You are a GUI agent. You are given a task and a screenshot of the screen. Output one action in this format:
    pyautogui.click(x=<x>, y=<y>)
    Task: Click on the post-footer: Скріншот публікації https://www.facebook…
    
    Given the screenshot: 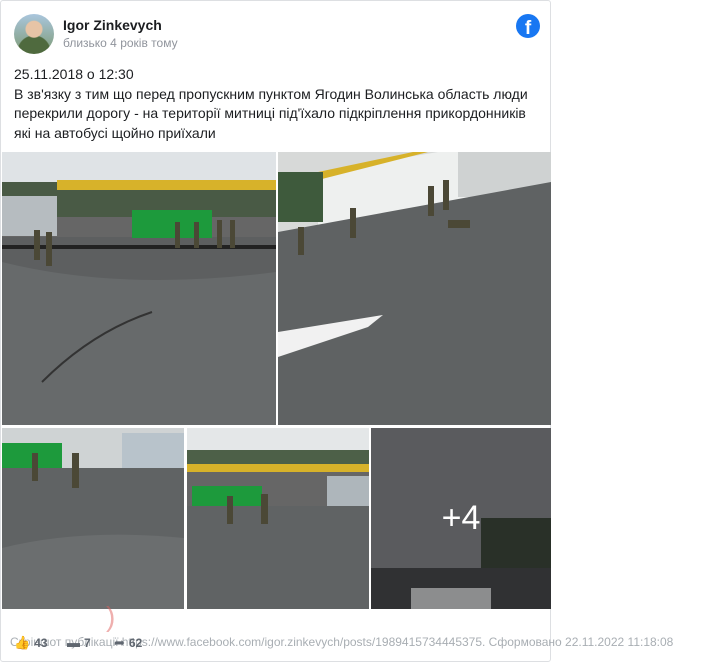 What is the action you would take?
    pyautogui.click(x=360, y=643)
    